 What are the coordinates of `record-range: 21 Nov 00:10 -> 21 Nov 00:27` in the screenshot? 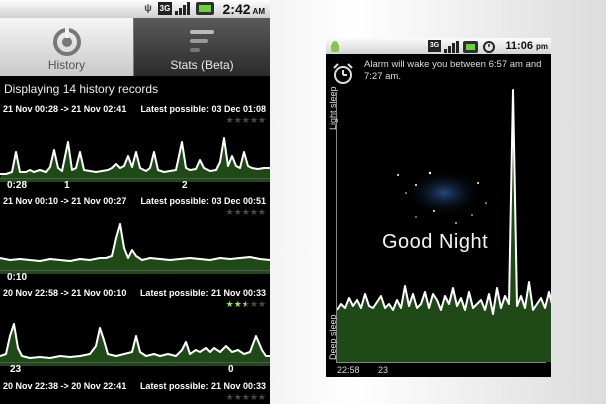 It's located at (65, 201).